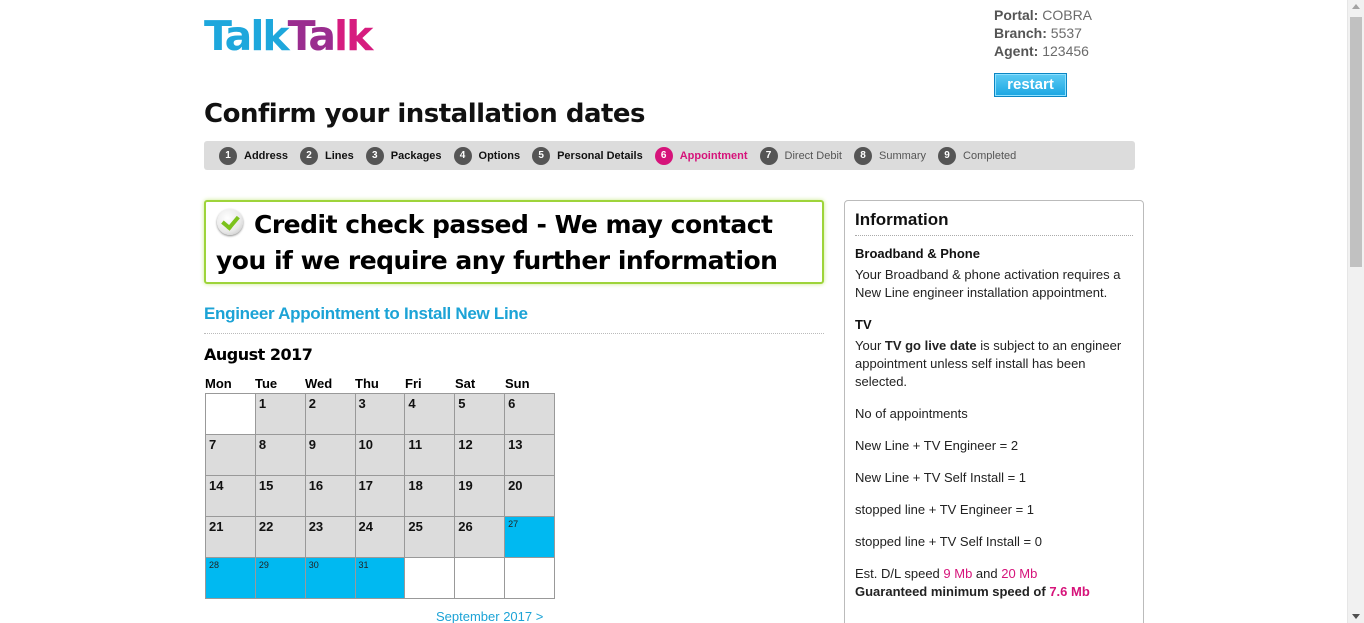 The height and width of the screenshot is (623, 1364). I want to click on step-appointment: 6 Appointment, so click(701, 155).